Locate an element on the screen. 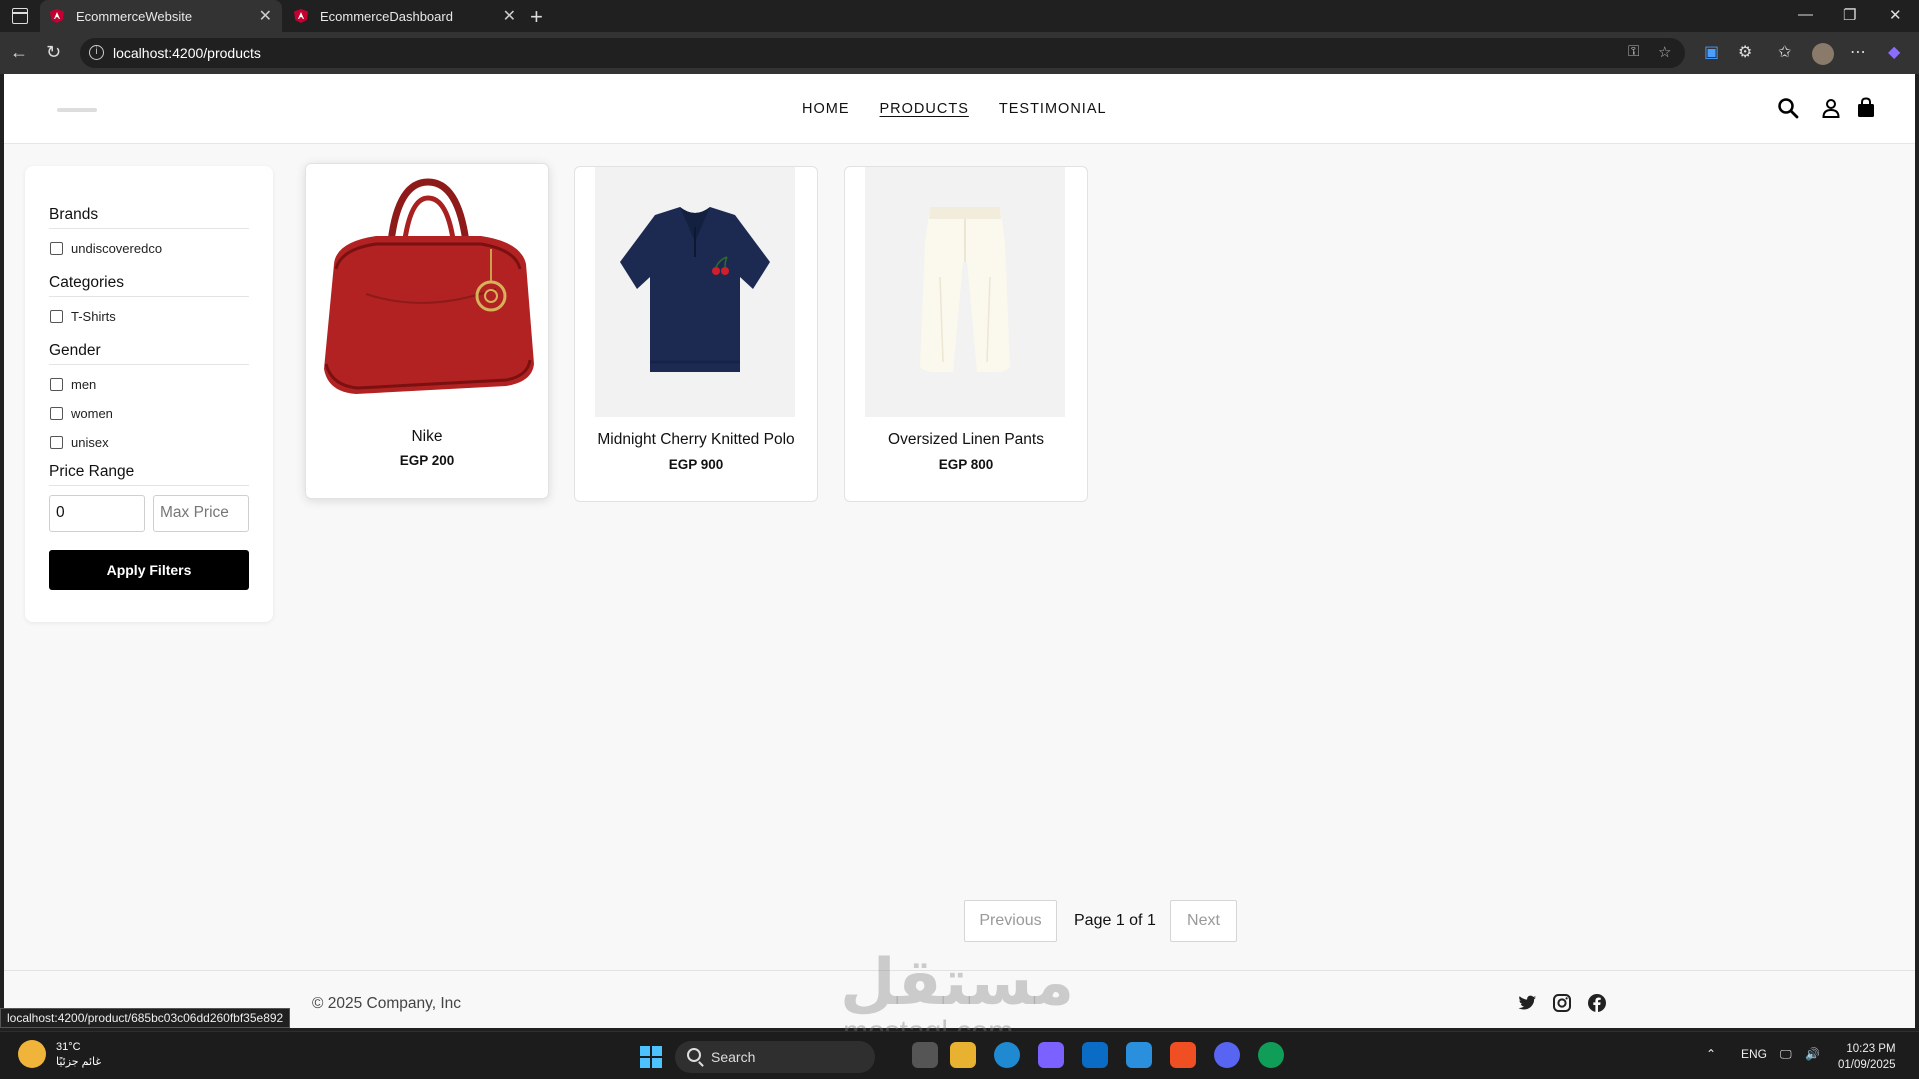  split-screen-icon: ▣ is located at coordinates (1711, 52).